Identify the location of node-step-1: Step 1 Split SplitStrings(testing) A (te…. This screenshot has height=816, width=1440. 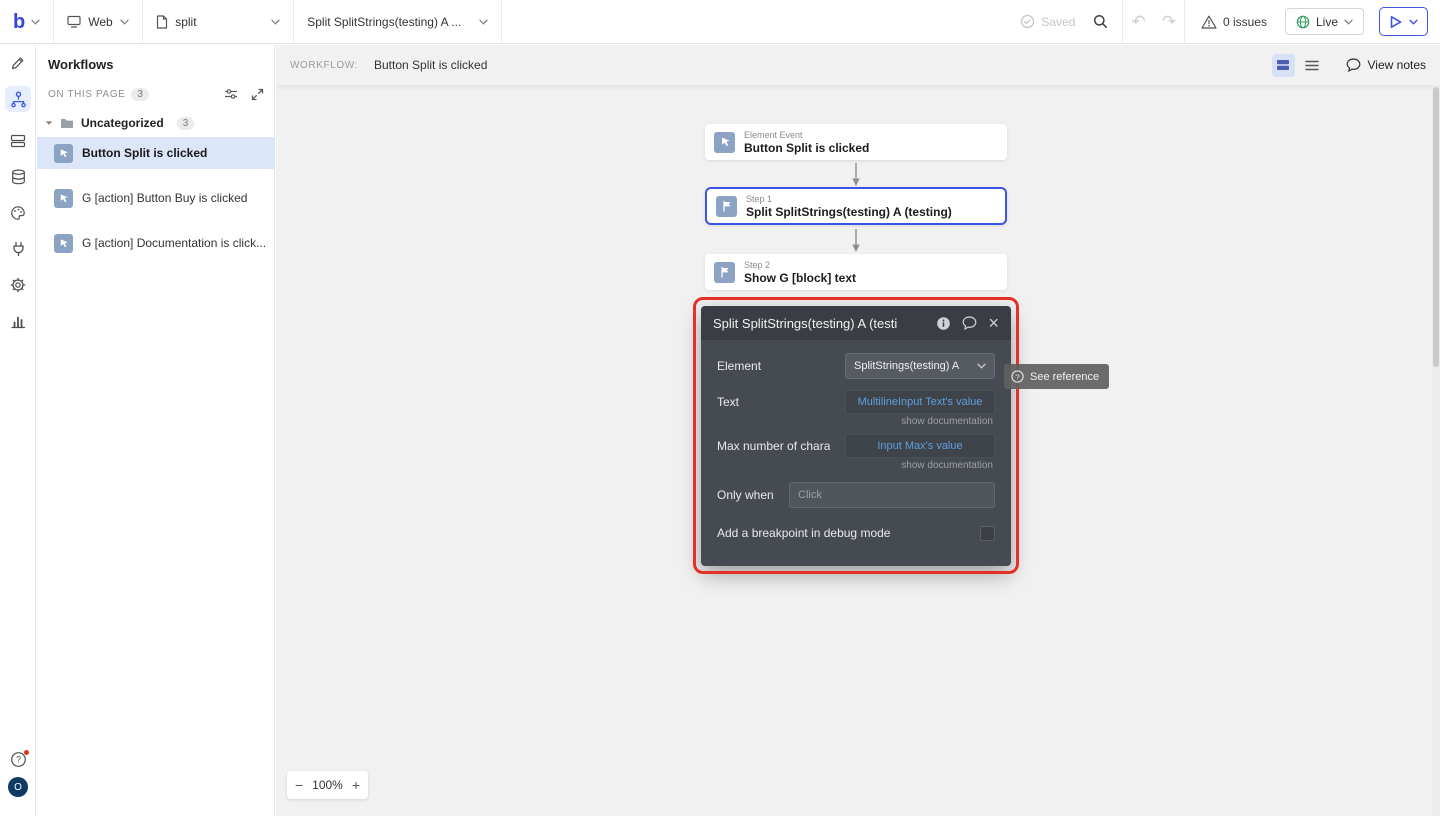
(856, 206).